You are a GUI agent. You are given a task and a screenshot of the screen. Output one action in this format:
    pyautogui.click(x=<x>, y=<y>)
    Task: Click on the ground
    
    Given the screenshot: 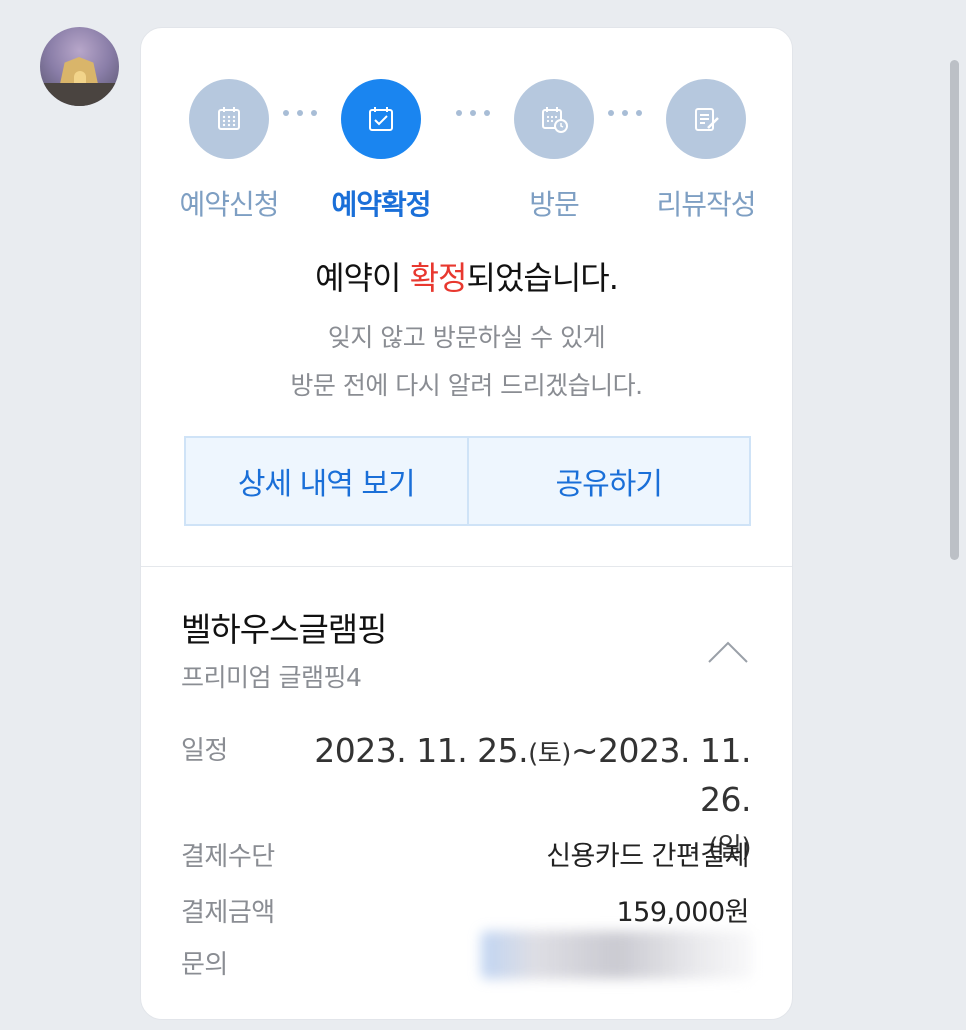 What is the action you would take?
    pyautogui.click(x=79, y=94)
    